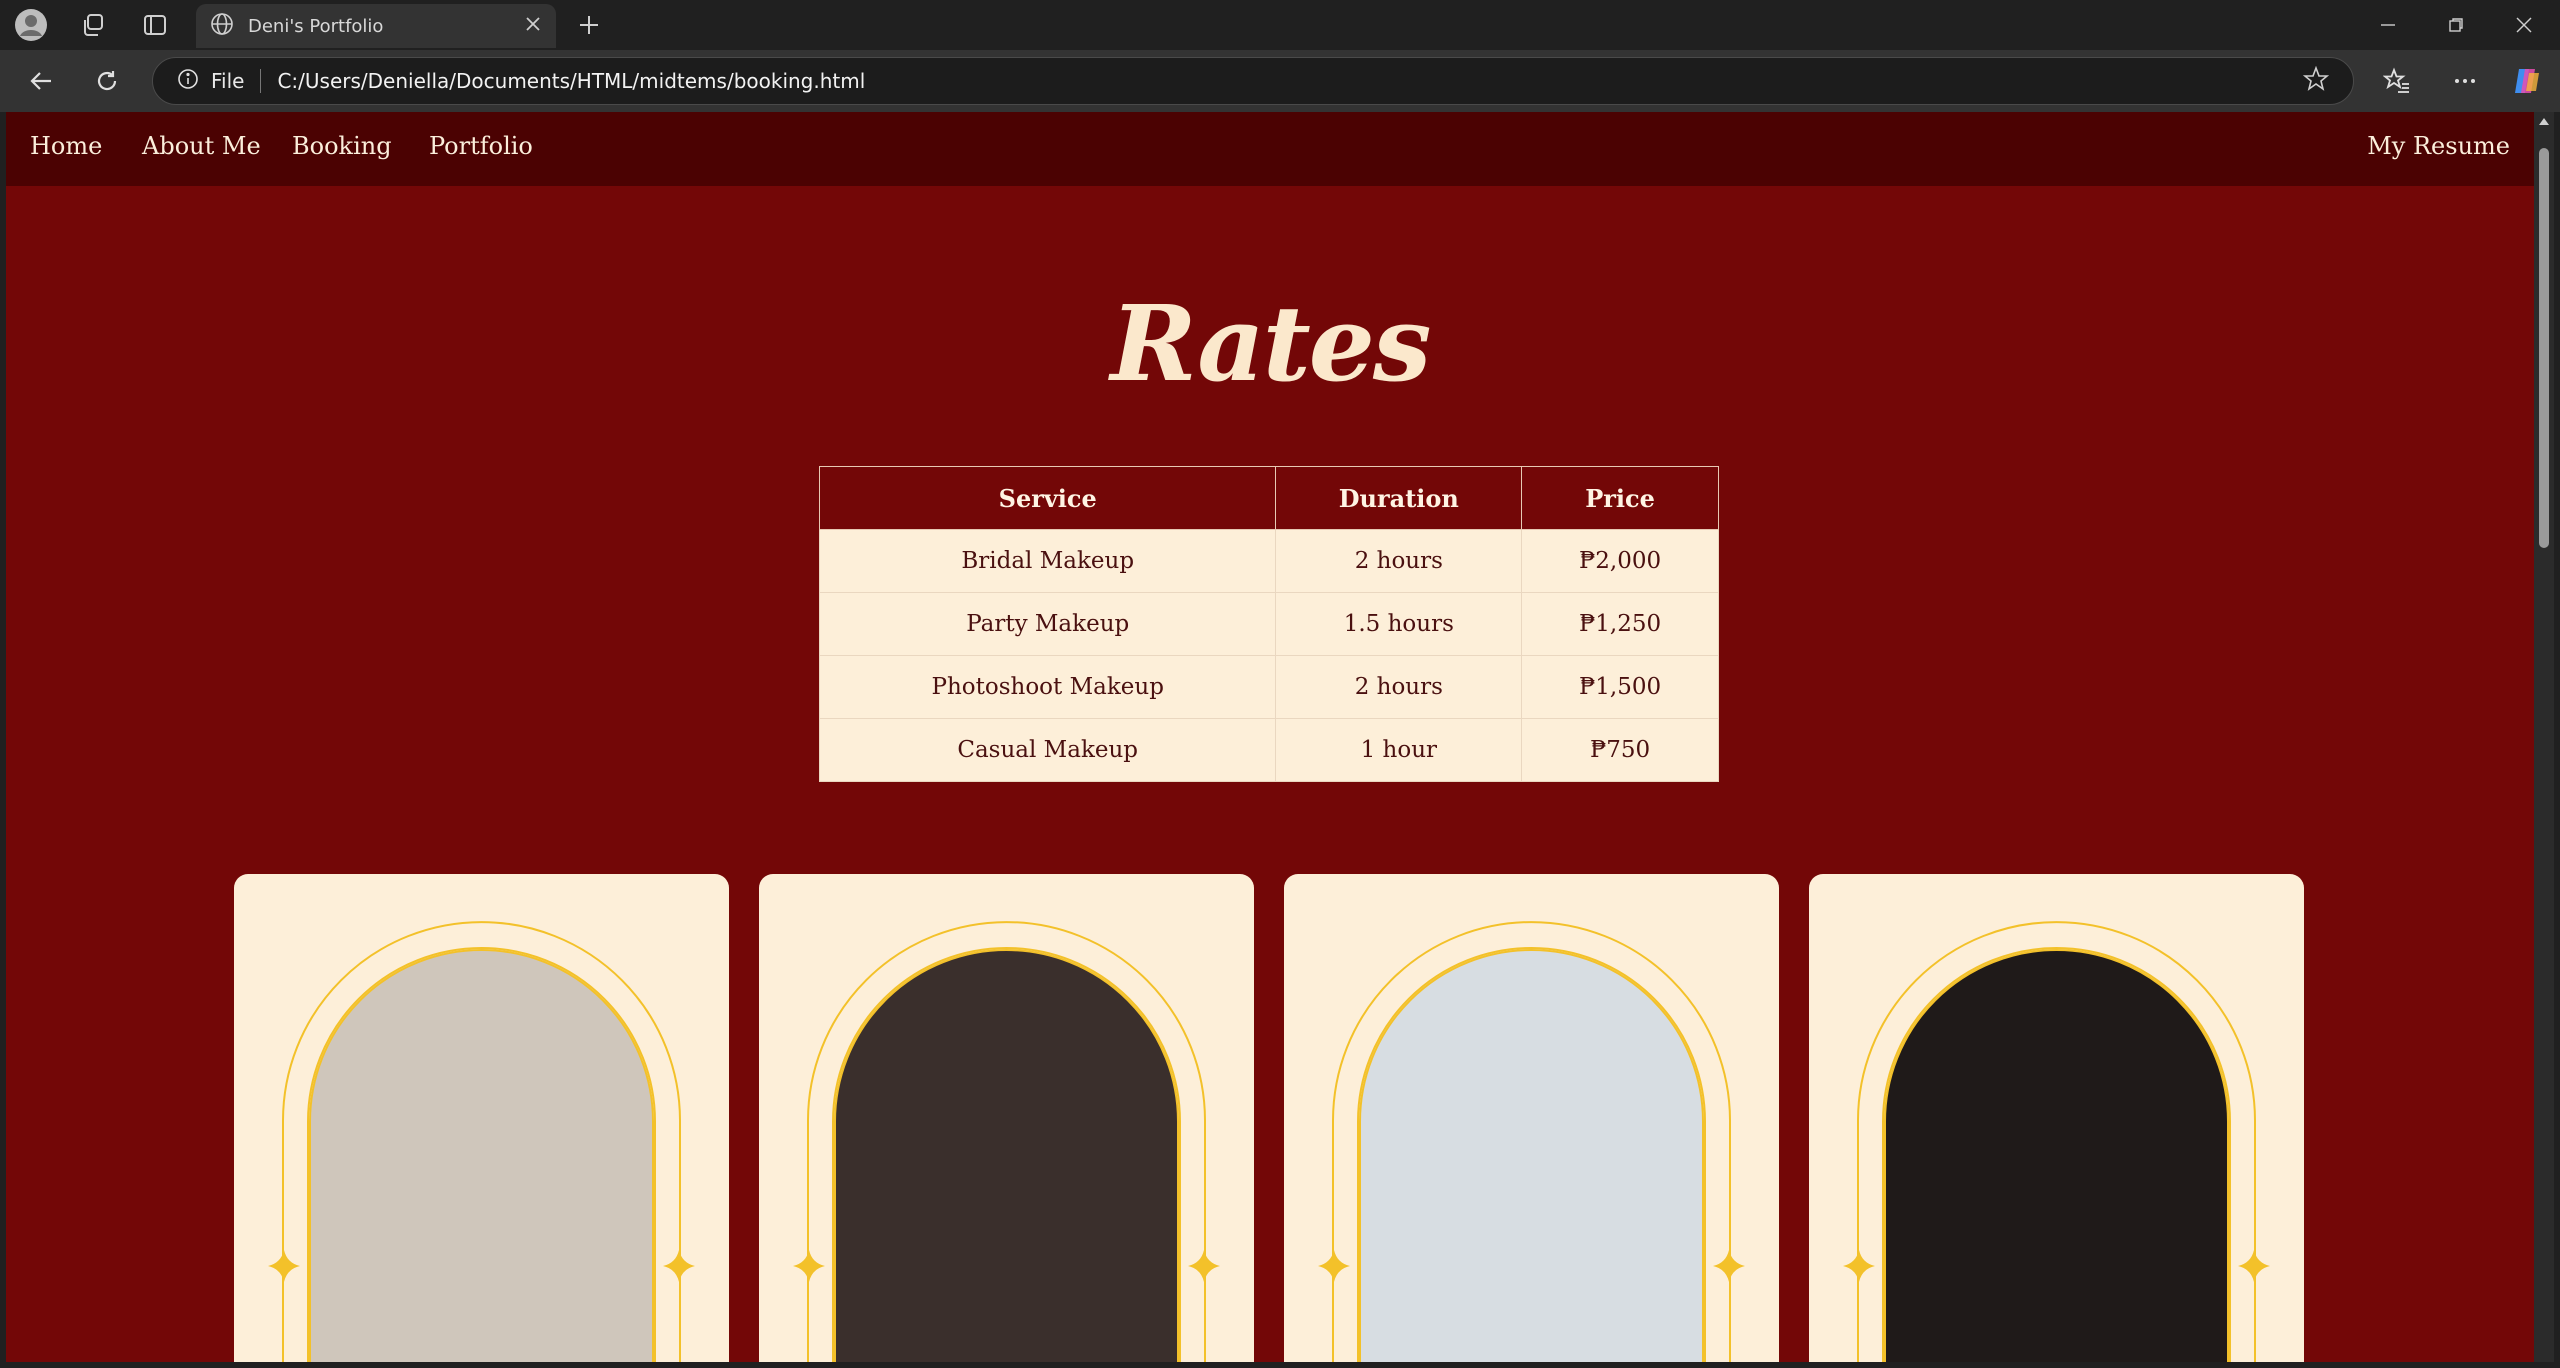  What do you see at coordinates (316, 26) in the screenshot?
I see `tab-title: Deni's Portfolio` at bounding box center [316, 26].